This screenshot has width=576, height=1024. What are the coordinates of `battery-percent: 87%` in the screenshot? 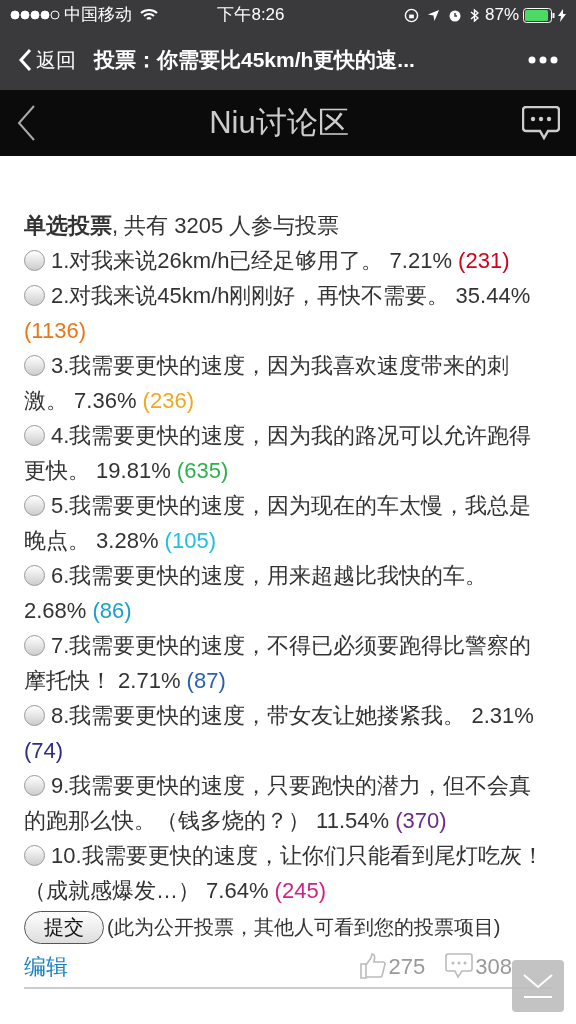 It's located at (501, 15).